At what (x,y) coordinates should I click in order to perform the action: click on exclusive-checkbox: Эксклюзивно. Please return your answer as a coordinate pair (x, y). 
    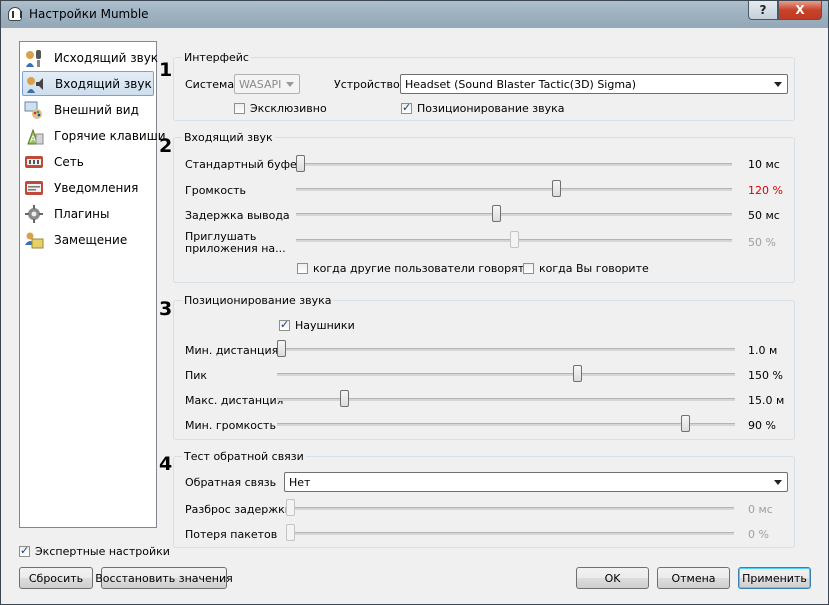
    Looking at the image, I should click on (280, 108).